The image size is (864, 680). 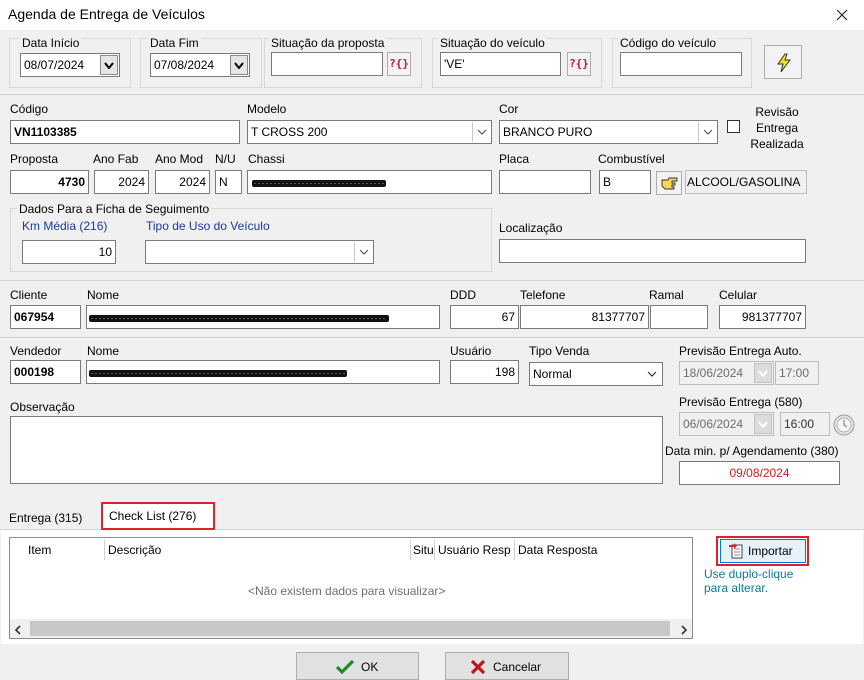 What do you see at coordinates (500, 64) in the screenshot?
I see `situacao-veiculo-field: 'VE'` at bounding box center [500, 64].